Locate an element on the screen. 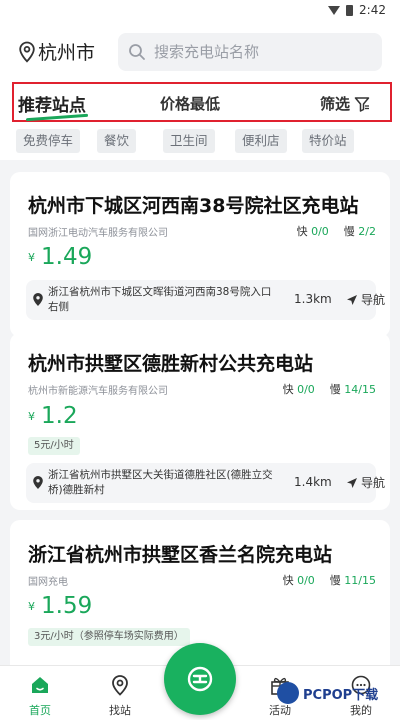 This screenshot has width=400, height=720. search-icon is located at coordinates (137, 52).